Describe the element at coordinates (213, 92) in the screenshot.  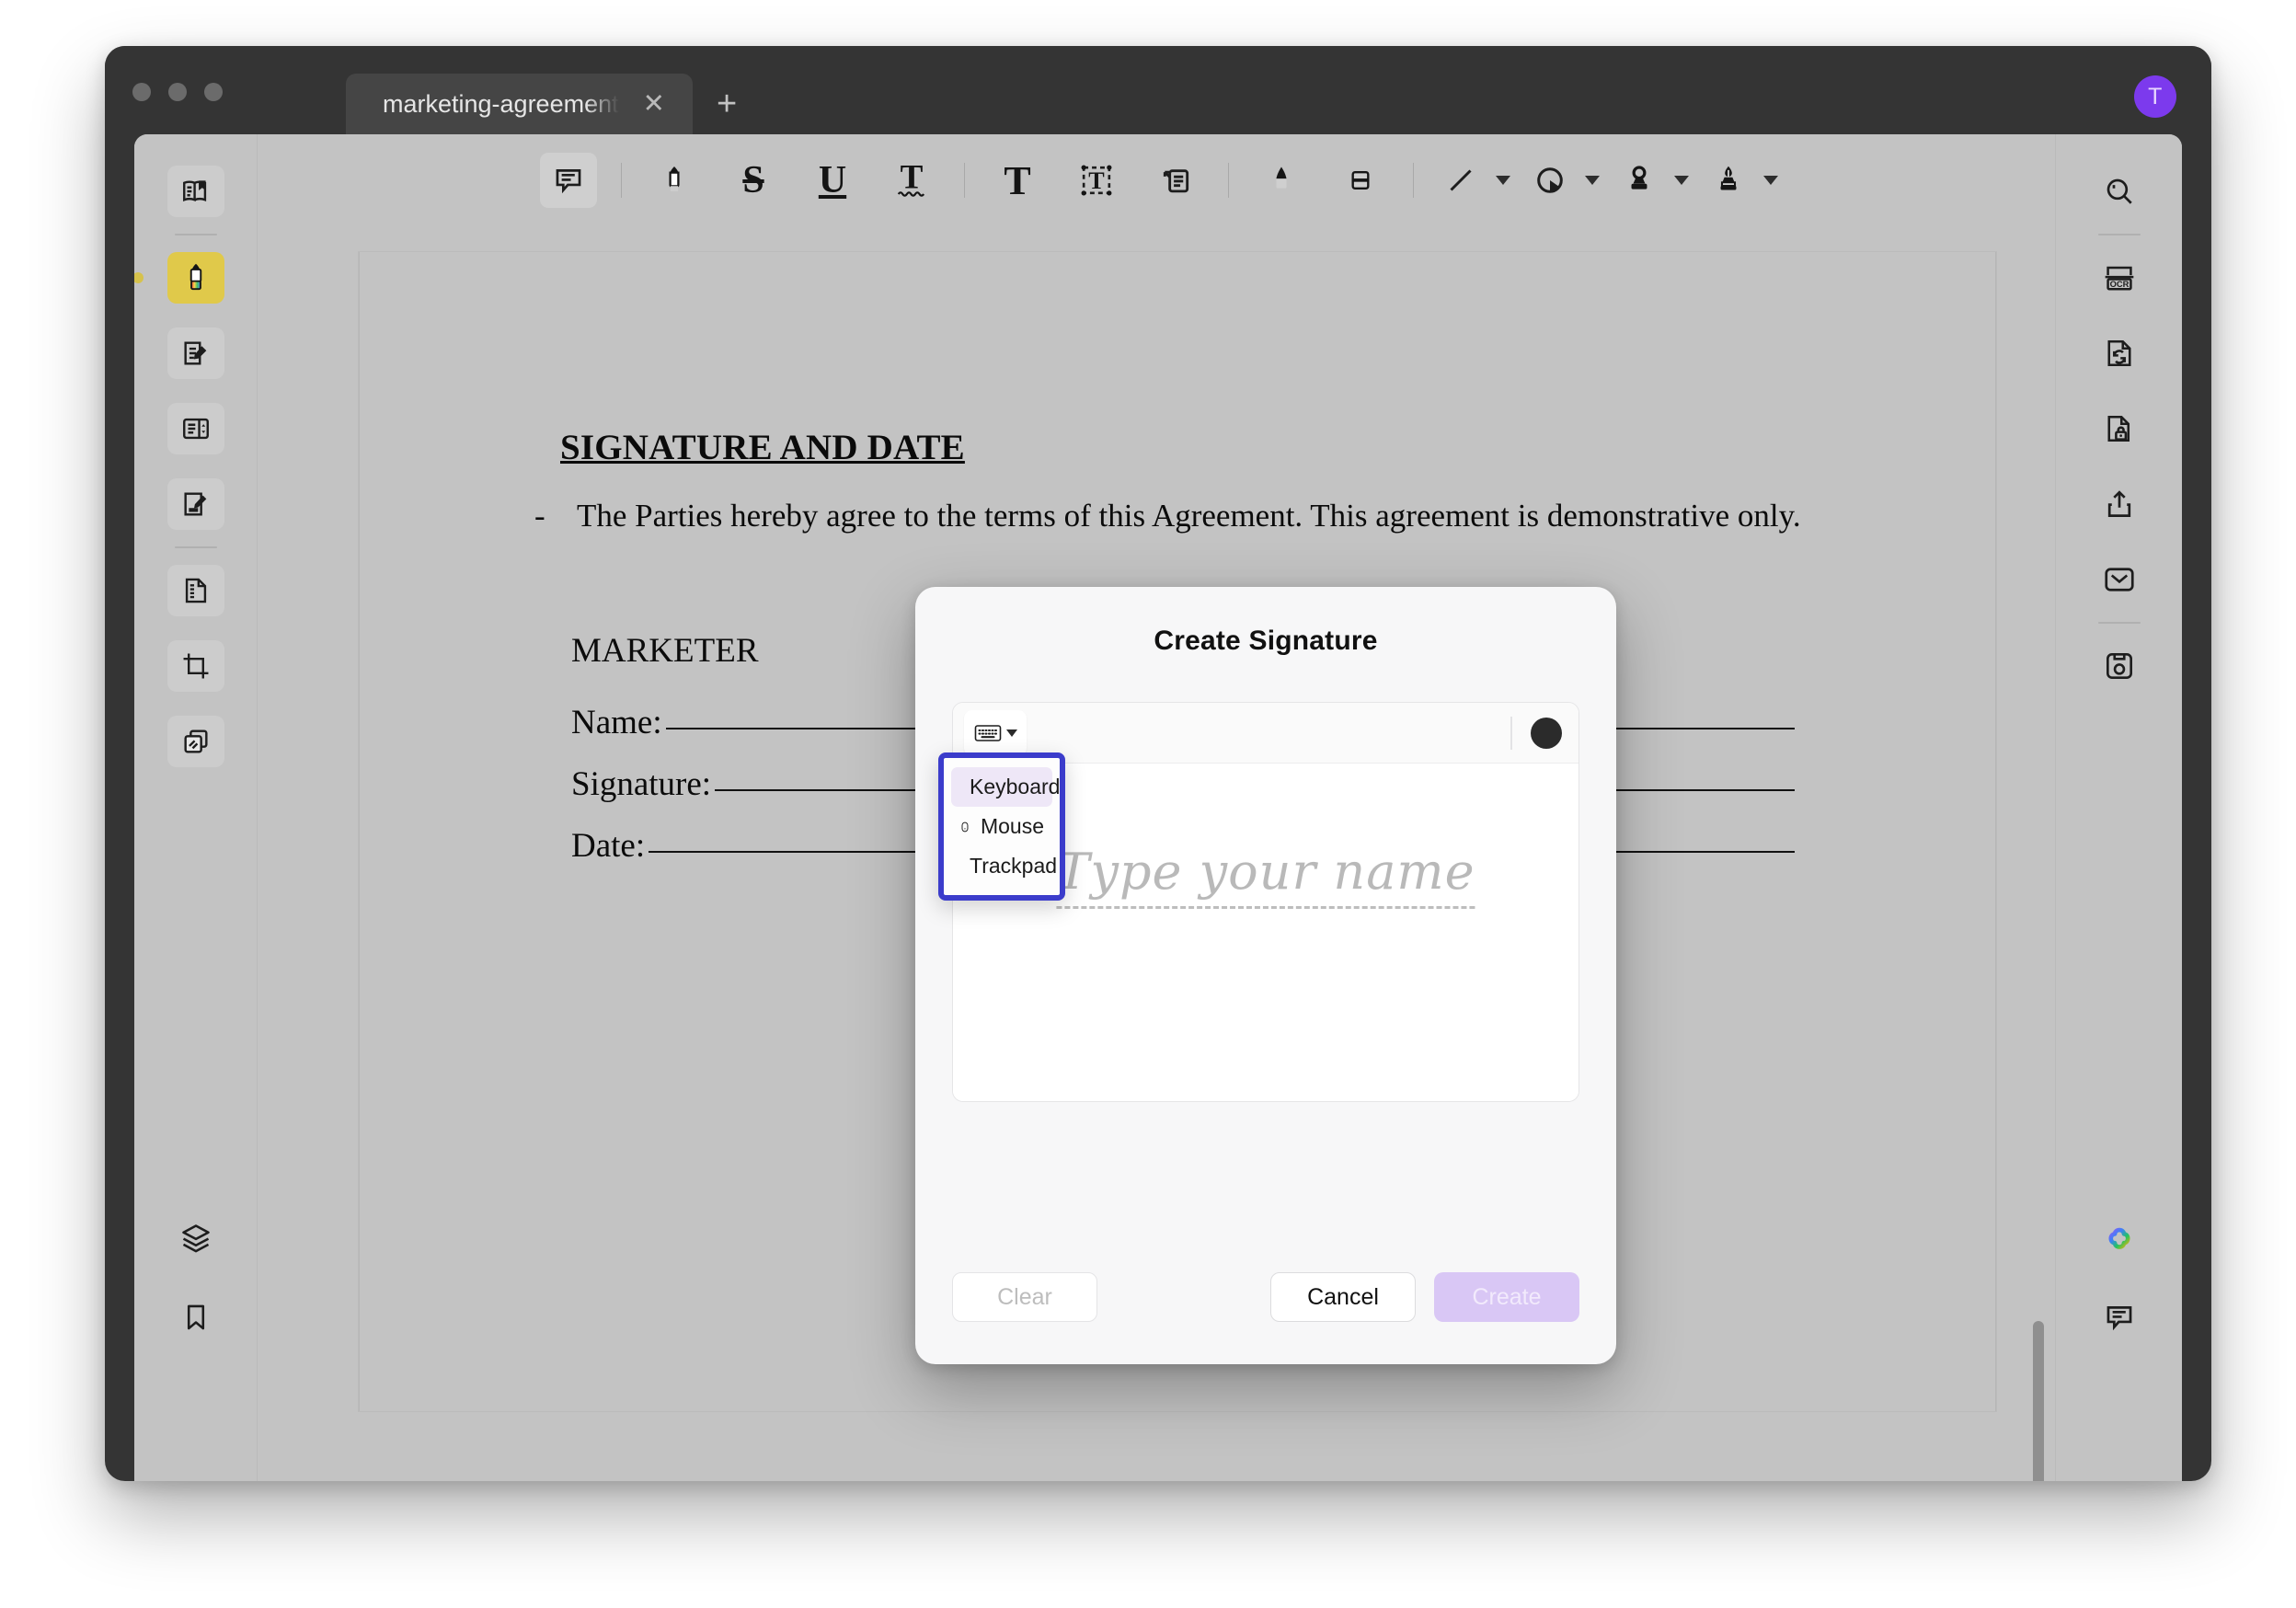
I see `maximize-window-button` at that location.